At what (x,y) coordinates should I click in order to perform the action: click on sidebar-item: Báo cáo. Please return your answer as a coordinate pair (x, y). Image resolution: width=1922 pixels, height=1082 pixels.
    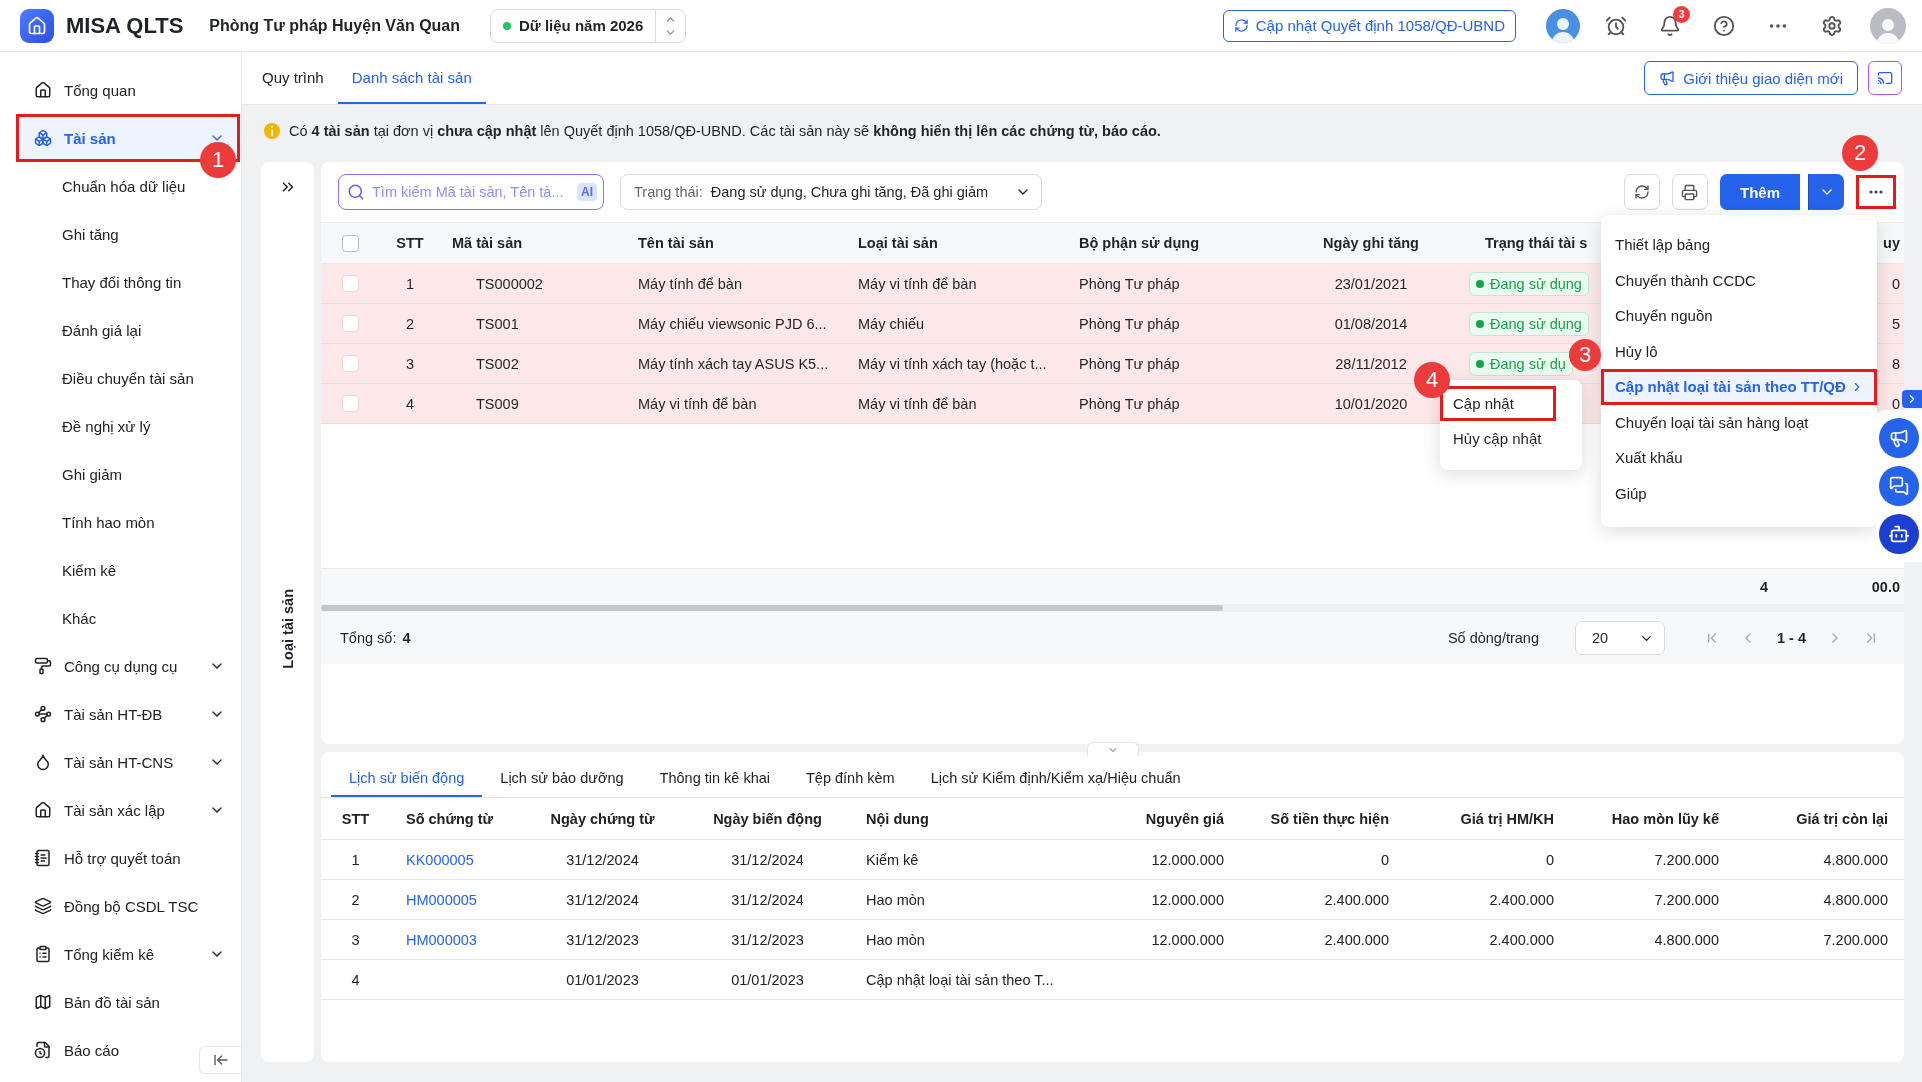
    Looking at the image, I should click on (104, 1050).